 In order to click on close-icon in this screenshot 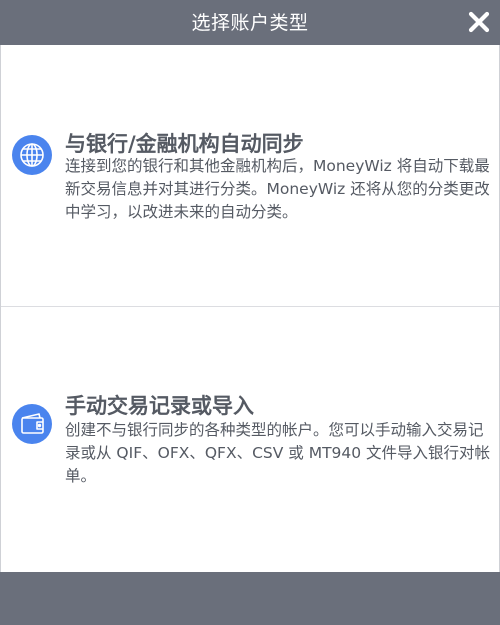, I will do `click(479, 22)`.